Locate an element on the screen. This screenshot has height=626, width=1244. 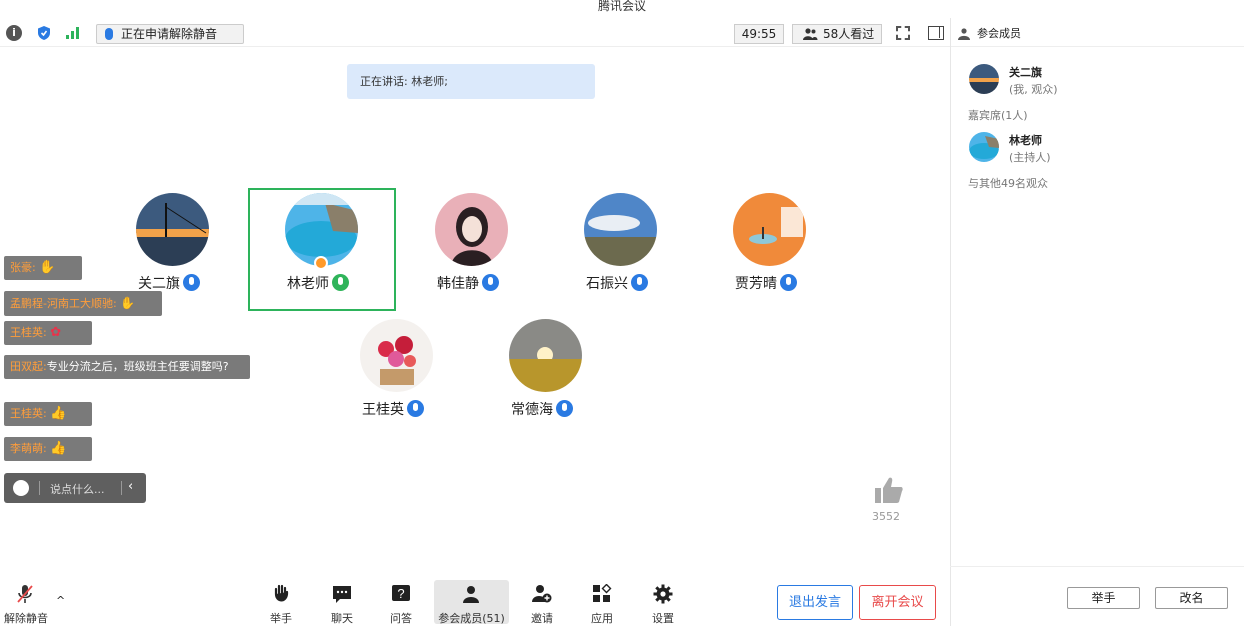
chat-input-bar: 说点什么... ‹ is located at coordinates (75, 488).